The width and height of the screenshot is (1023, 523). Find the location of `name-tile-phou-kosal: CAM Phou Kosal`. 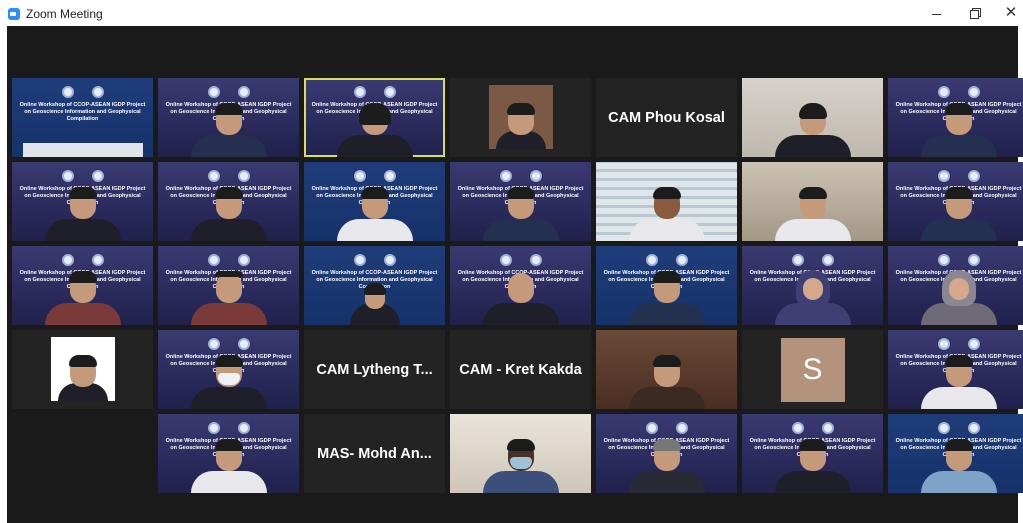

name-tile-phou-kosal: CAM Phou Kosal is located at coordinates (666, 117).